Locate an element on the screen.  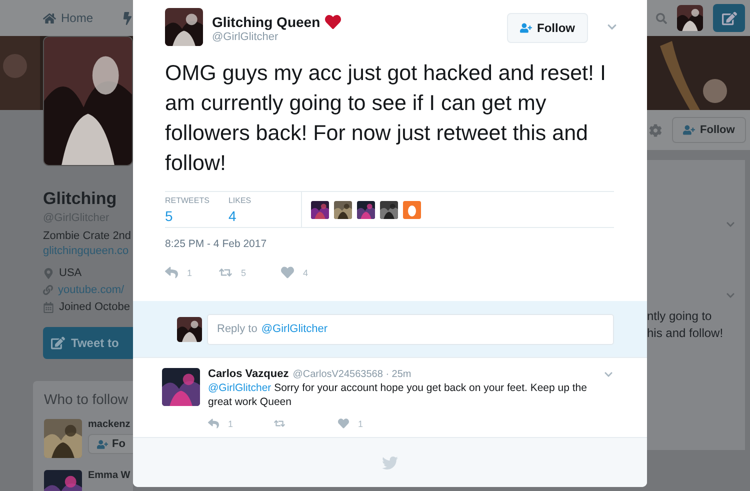
profile-bio: Zombie Crate 2nd is located at coordinates (87, 236).